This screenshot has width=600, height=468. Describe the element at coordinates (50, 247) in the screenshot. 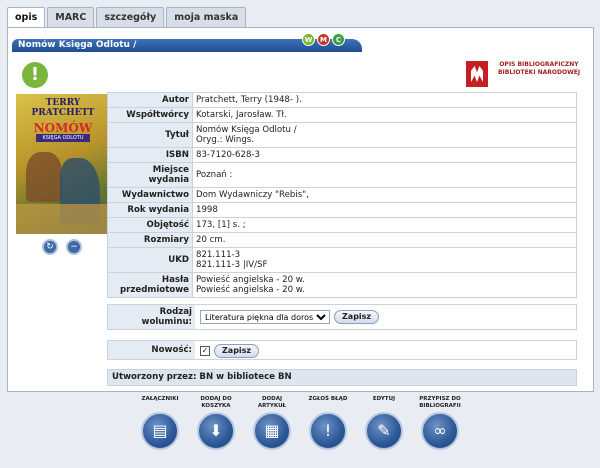

I see `refresh-icon: ↻` at that location.